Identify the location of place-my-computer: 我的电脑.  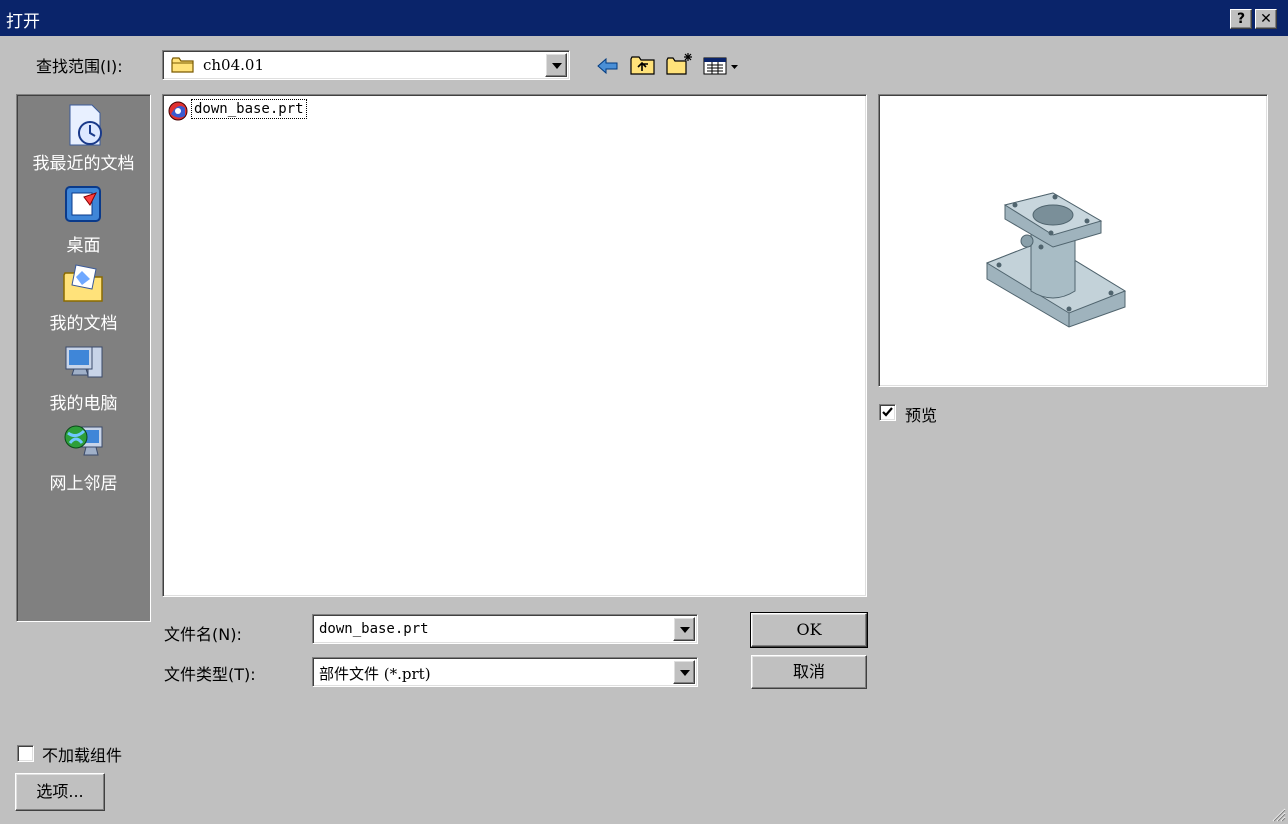
(83, 377).